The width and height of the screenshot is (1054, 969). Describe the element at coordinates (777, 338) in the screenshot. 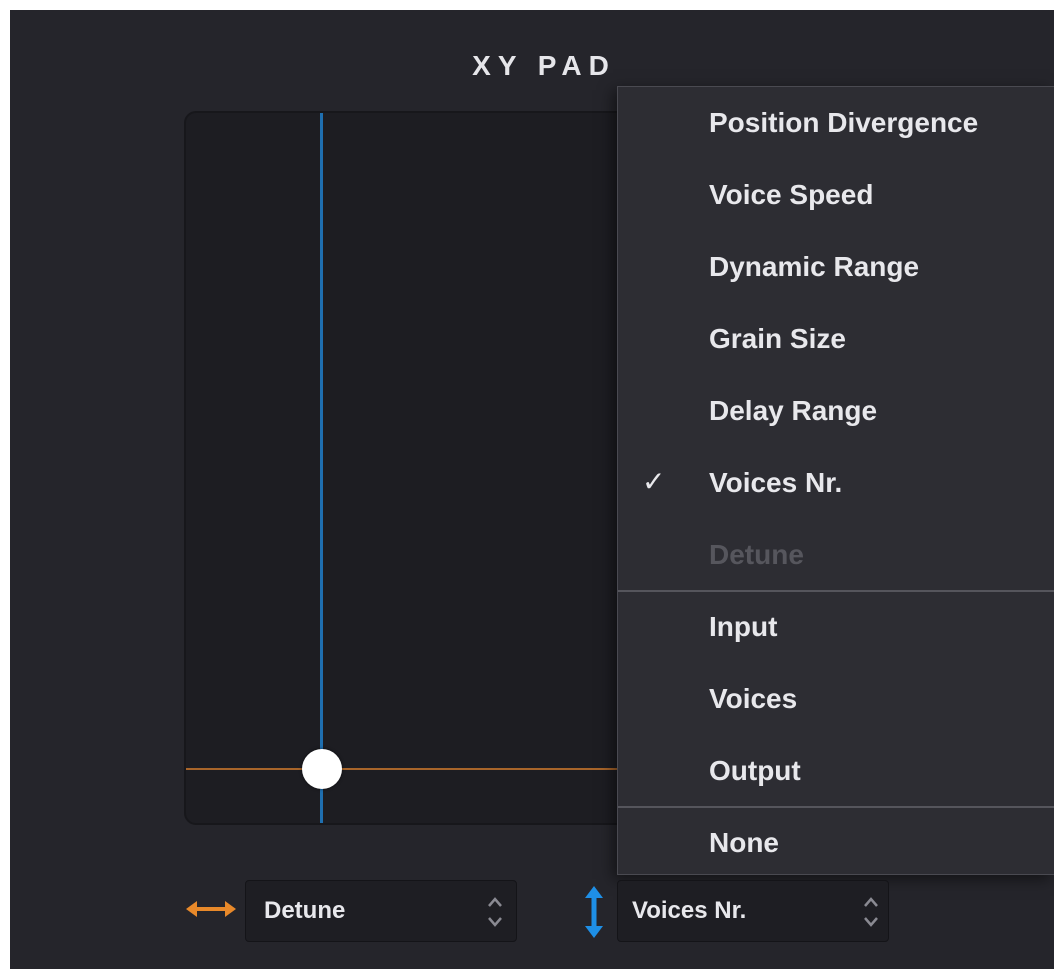

I see `menu-item-label: Grain Size` at that location.